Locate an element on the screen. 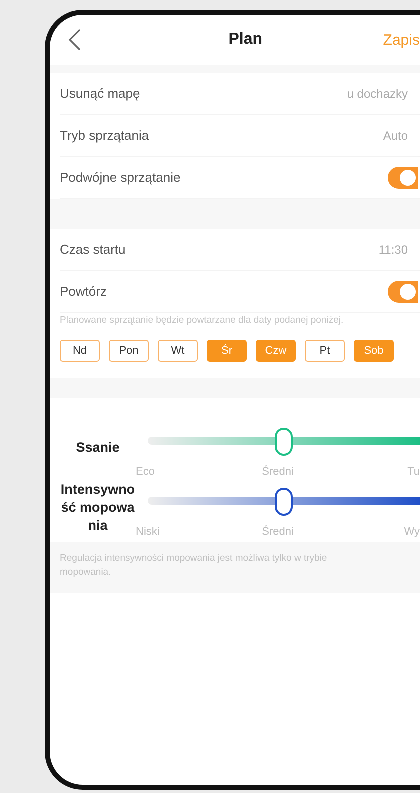 This screenshot has height=793, width=420. setting-label: Podwójne sprzątanie is located at coordinates (120, 177).